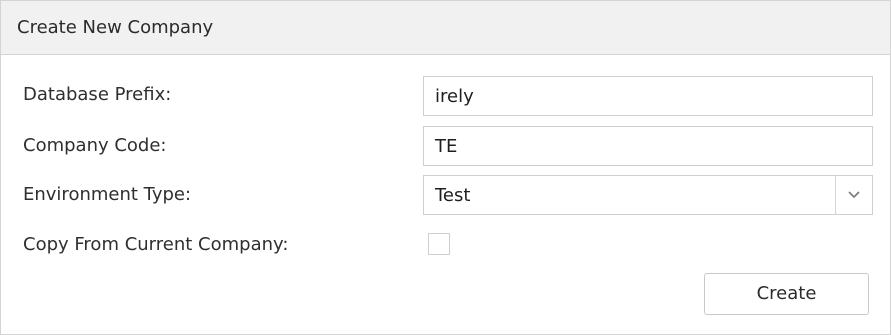  Describe the element at coordinates (648, 96) in the screenshot. I see `database-prefix-field: irely` at that location.